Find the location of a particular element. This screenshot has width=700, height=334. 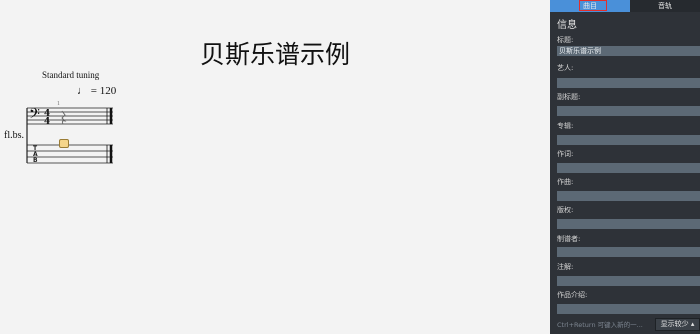

title-input: 贝斯乐谱示例 is located at coordinates (628, 51).